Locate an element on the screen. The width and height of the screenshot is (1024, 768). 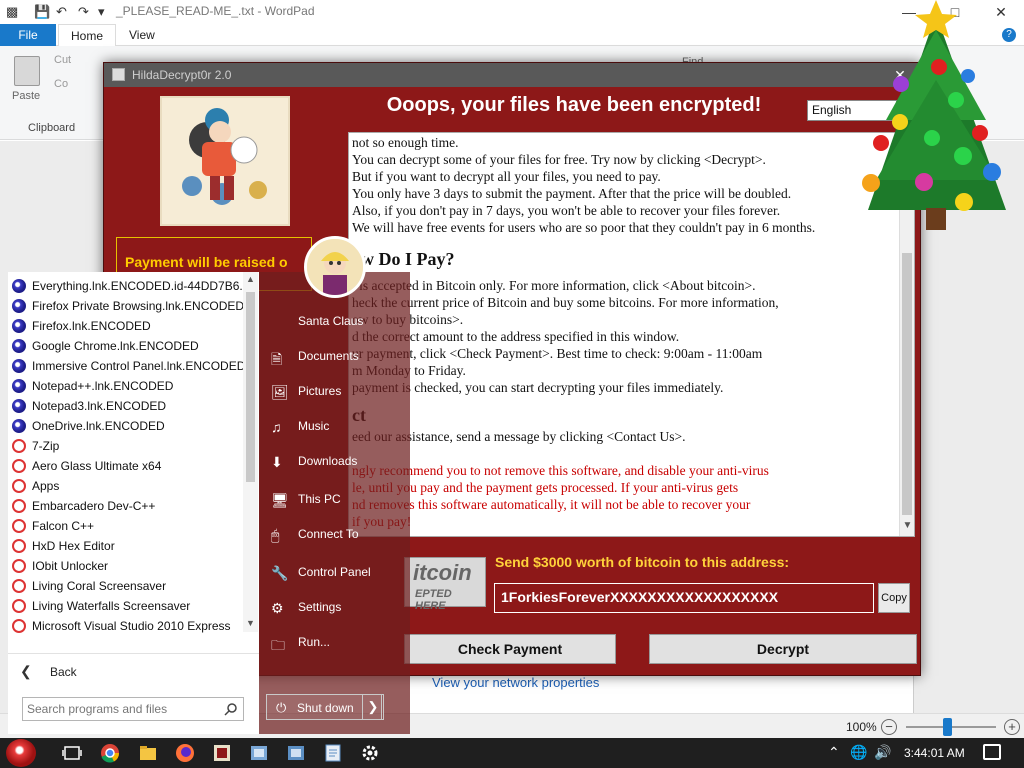
start-button is located at coordinates (21, 753).